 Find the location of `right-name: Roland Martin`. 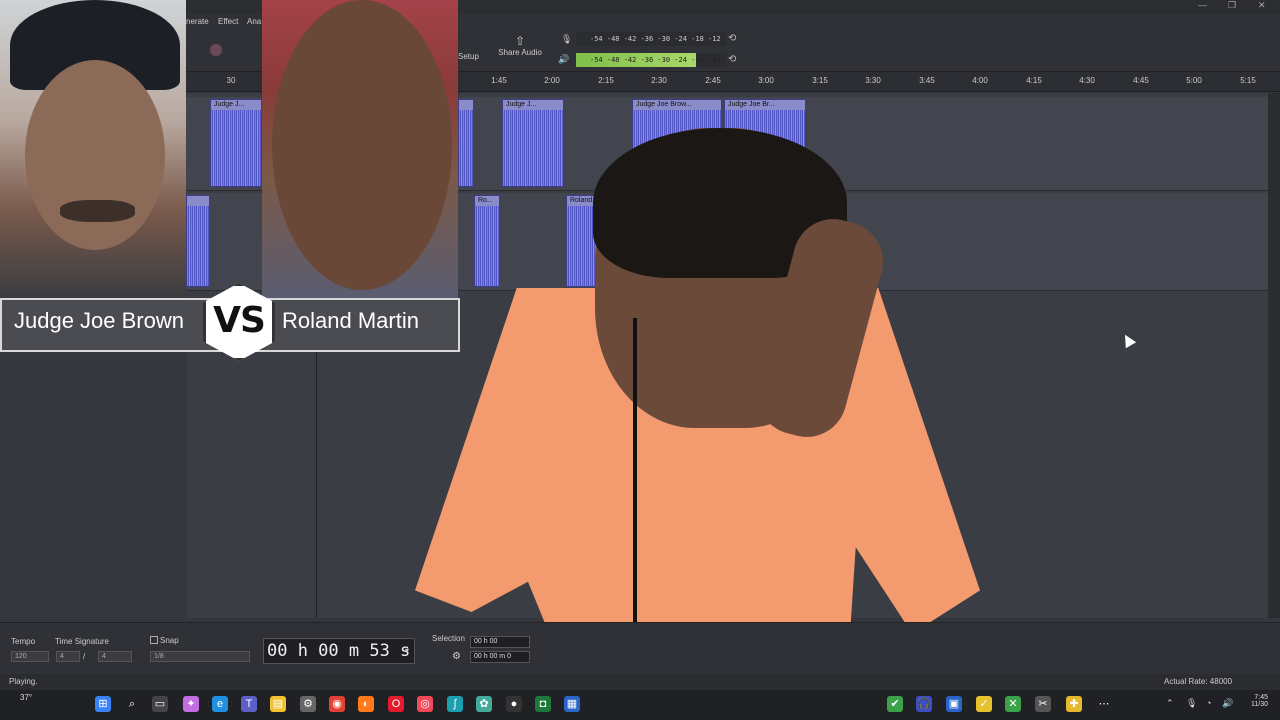

right-name: Roland Martin is located at coordinates (350, 320).